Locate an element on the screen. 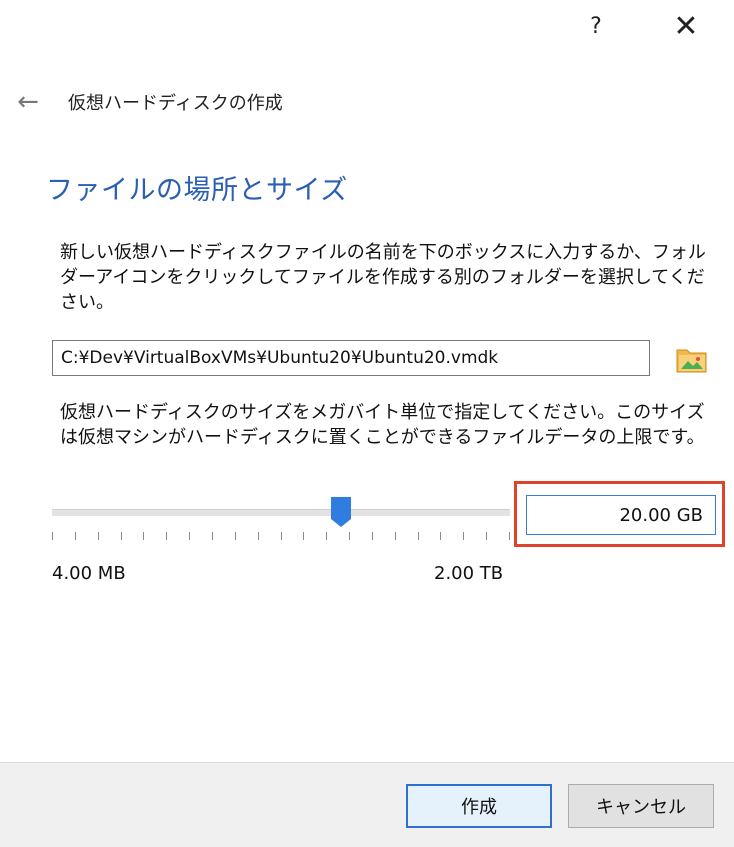  create-button: 作成 is located at coordinates (479, 806).